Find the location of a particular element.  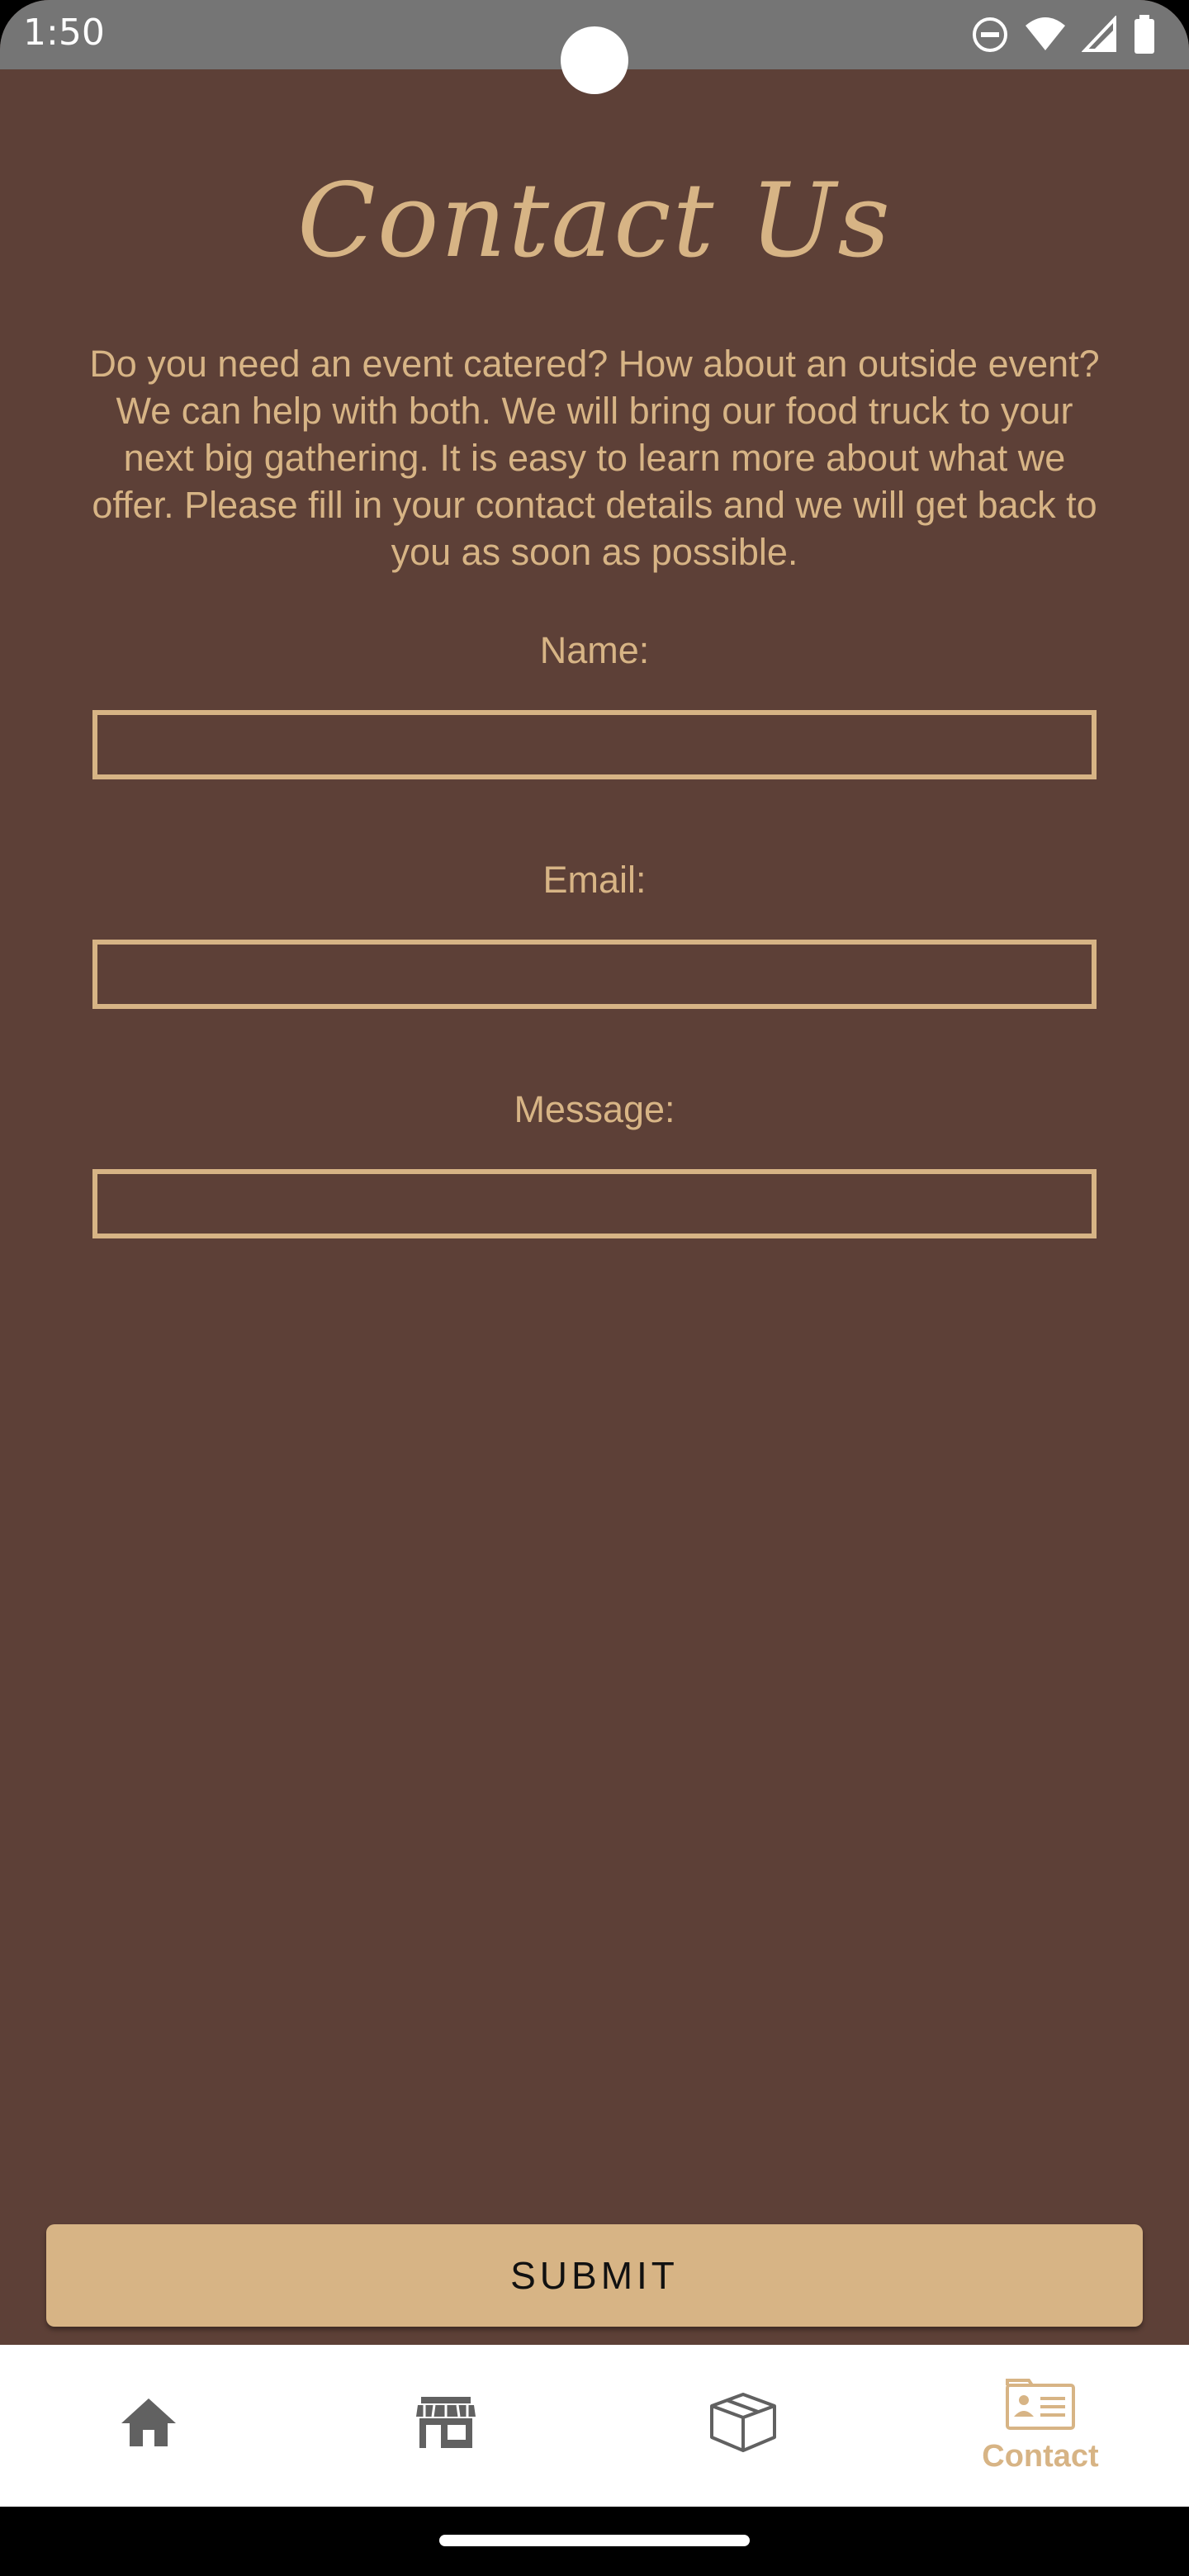

home-icon is located at coordinates (148, 2424).